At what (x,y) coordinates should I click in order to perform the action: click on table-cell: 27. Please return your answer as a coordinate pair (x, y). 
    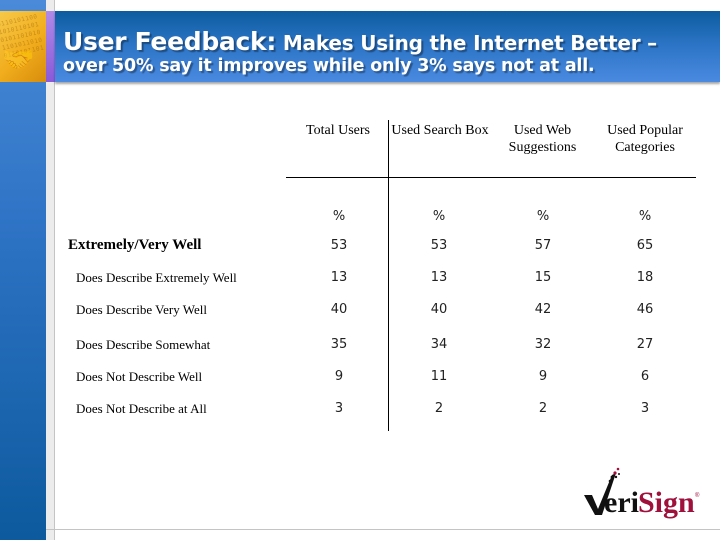
    Looking at the image, I should click on (645, 344).